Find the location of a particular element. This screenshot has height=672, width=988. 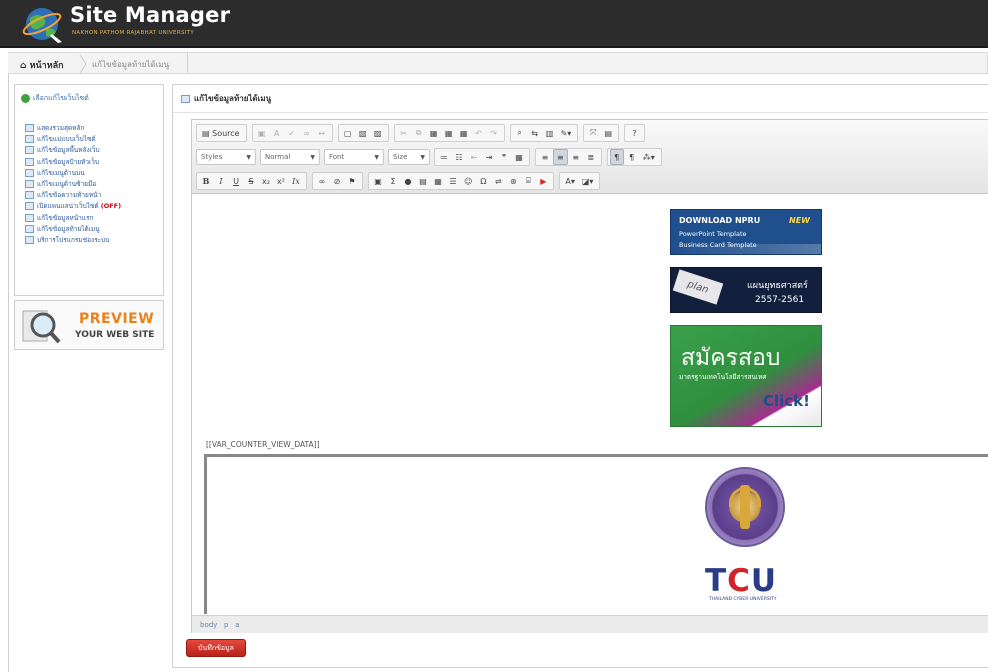

outdent-icon: ⇤ is located at coordinates (474, 157).